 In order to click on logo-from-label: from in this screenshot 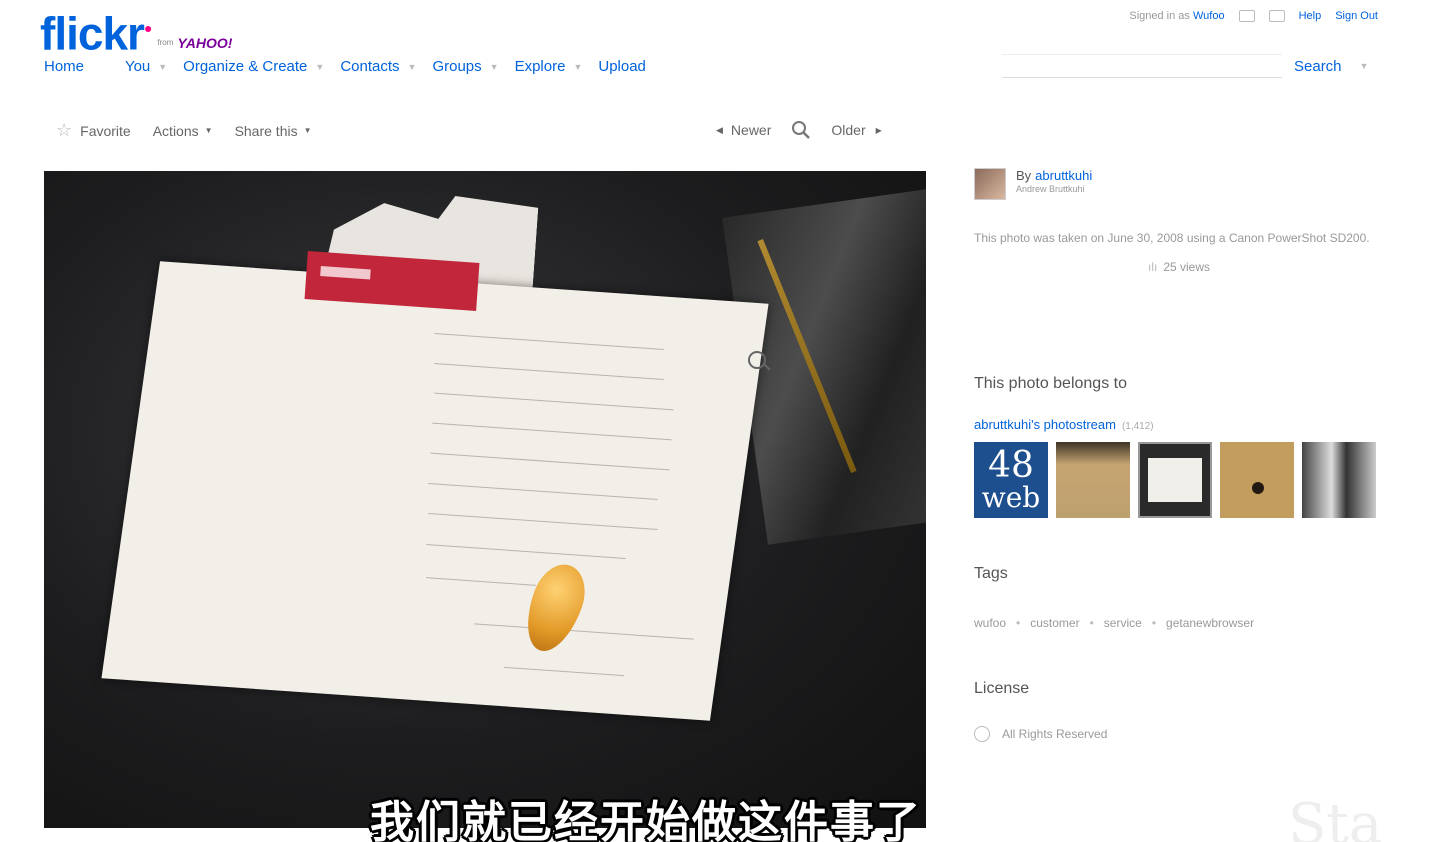, I will do `click(165, 43)`.